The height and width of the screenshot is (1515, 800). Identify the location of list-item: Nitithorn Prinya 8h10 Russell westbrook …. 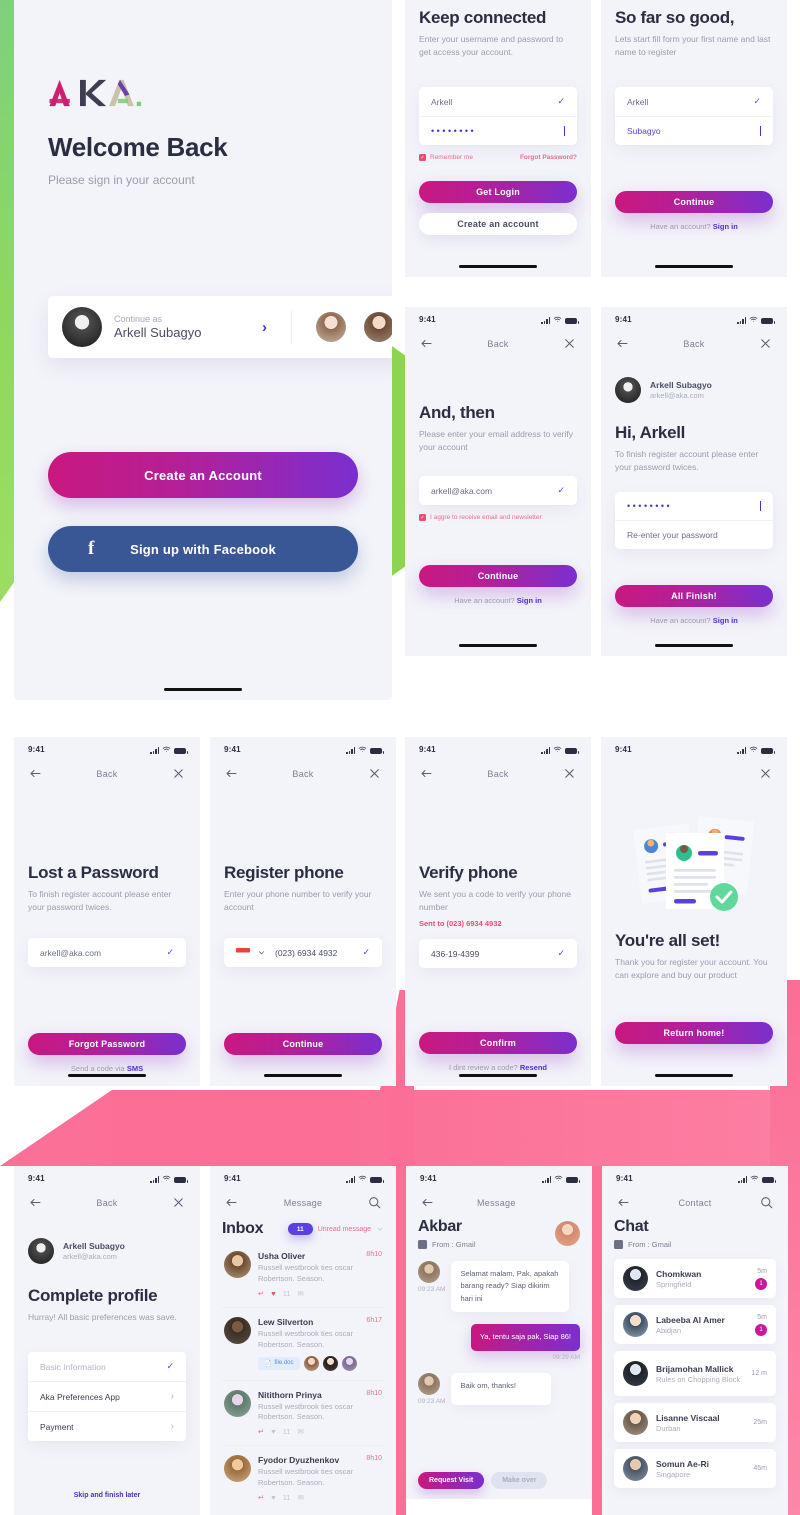
(303, 1414).